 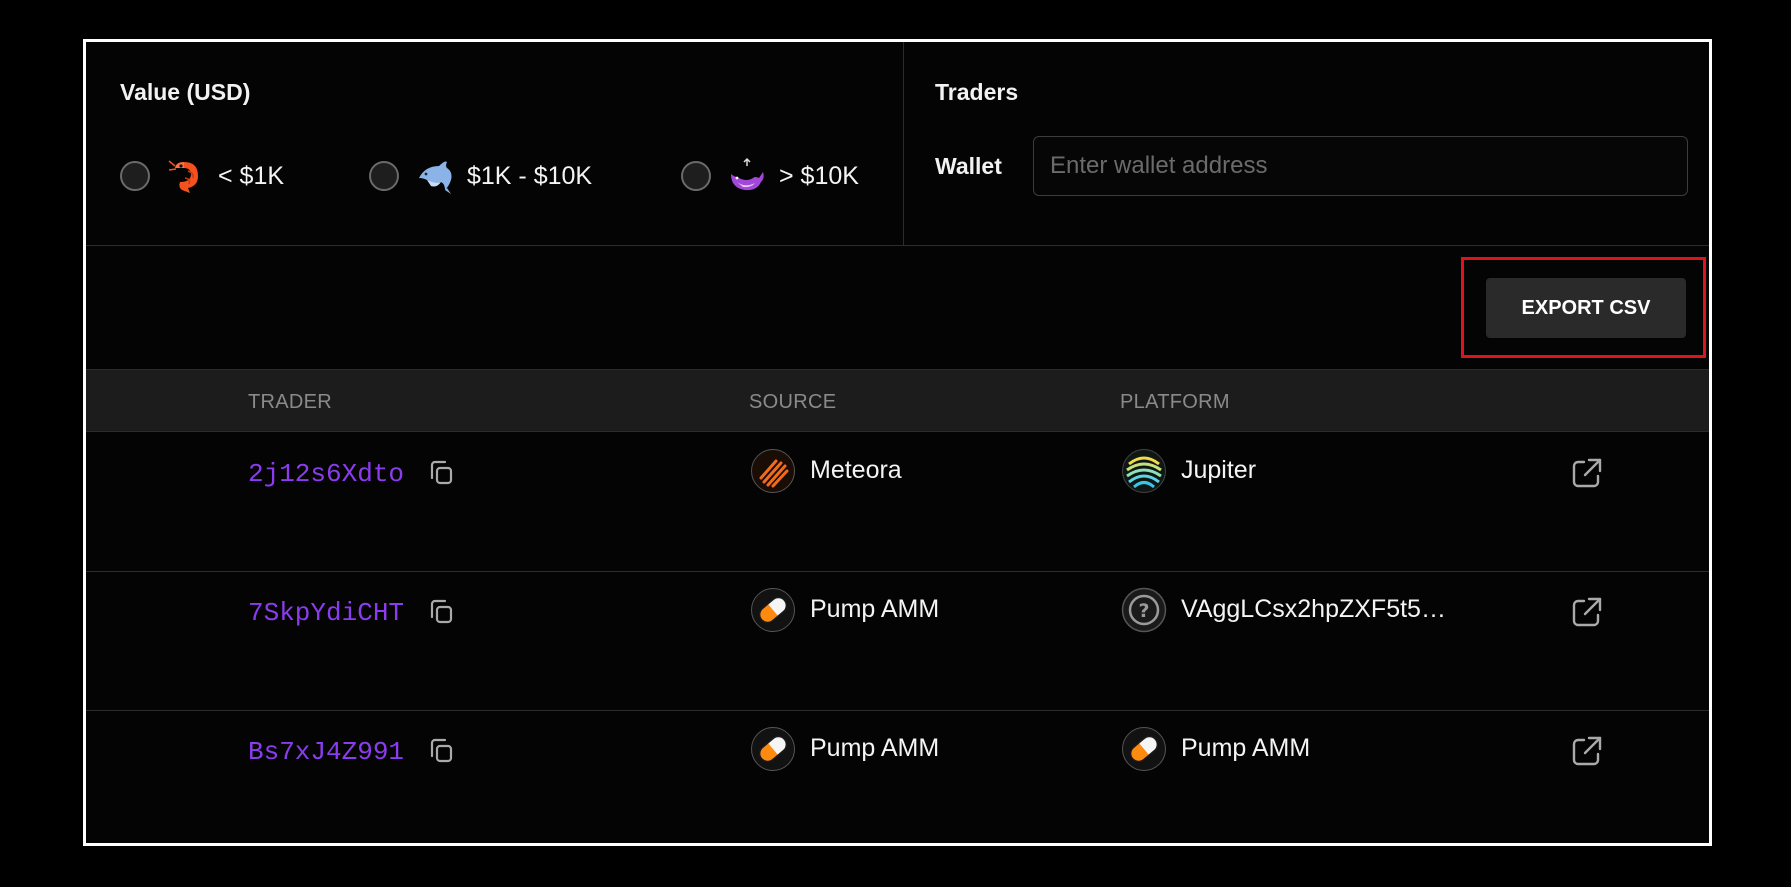 What do you see at coordinates (1219, 470) in the screenshot?
I see `platform-name: Jupiter` at bounding box center [1219, 470].